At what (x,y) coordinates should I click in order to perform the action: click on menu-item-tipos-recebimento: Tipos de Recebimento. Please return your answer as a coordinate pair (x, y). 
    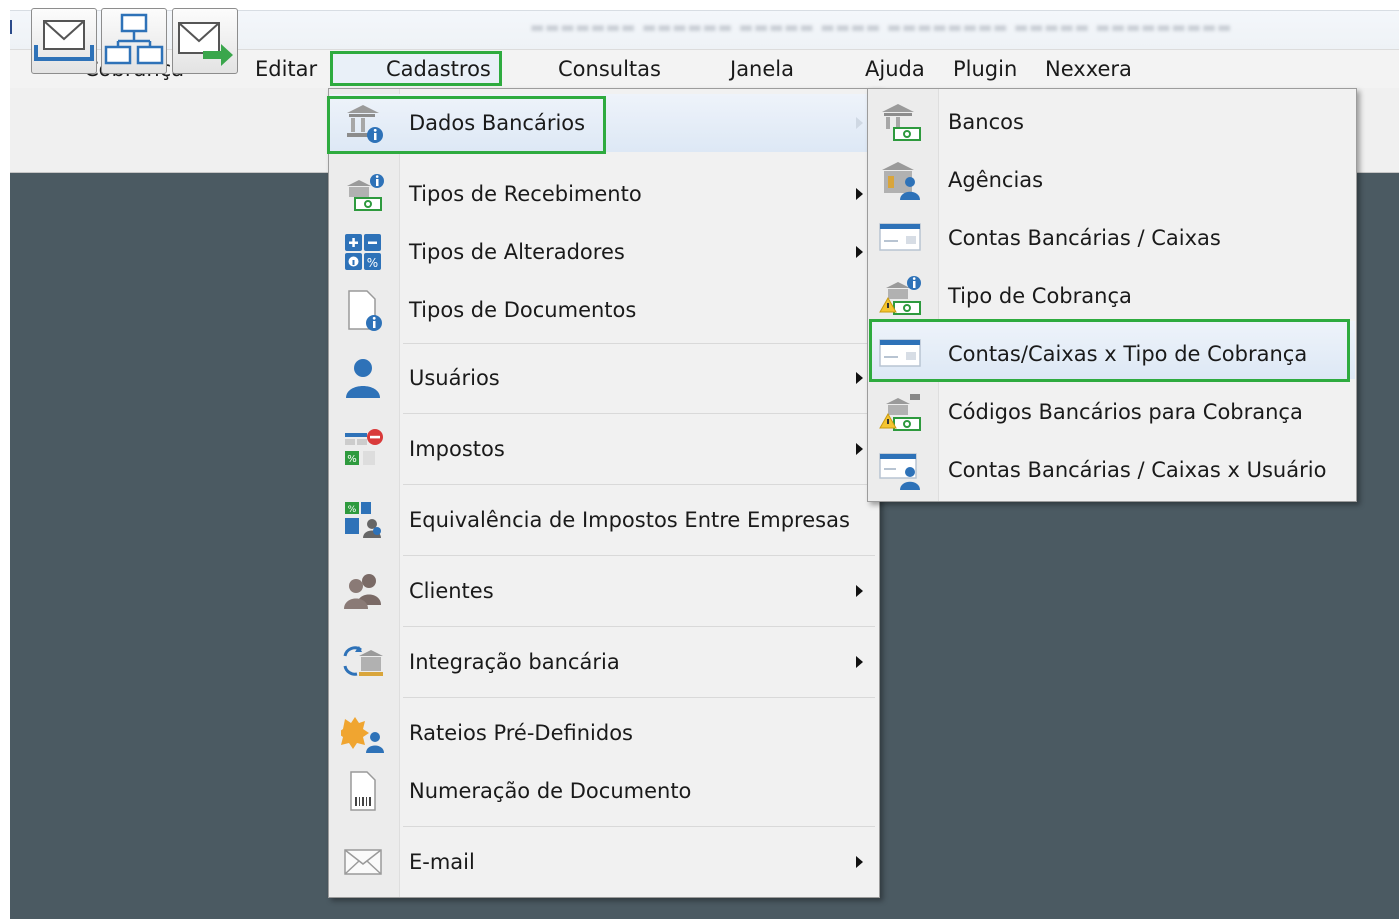
    Looking at the image, I should click on (604, 194).